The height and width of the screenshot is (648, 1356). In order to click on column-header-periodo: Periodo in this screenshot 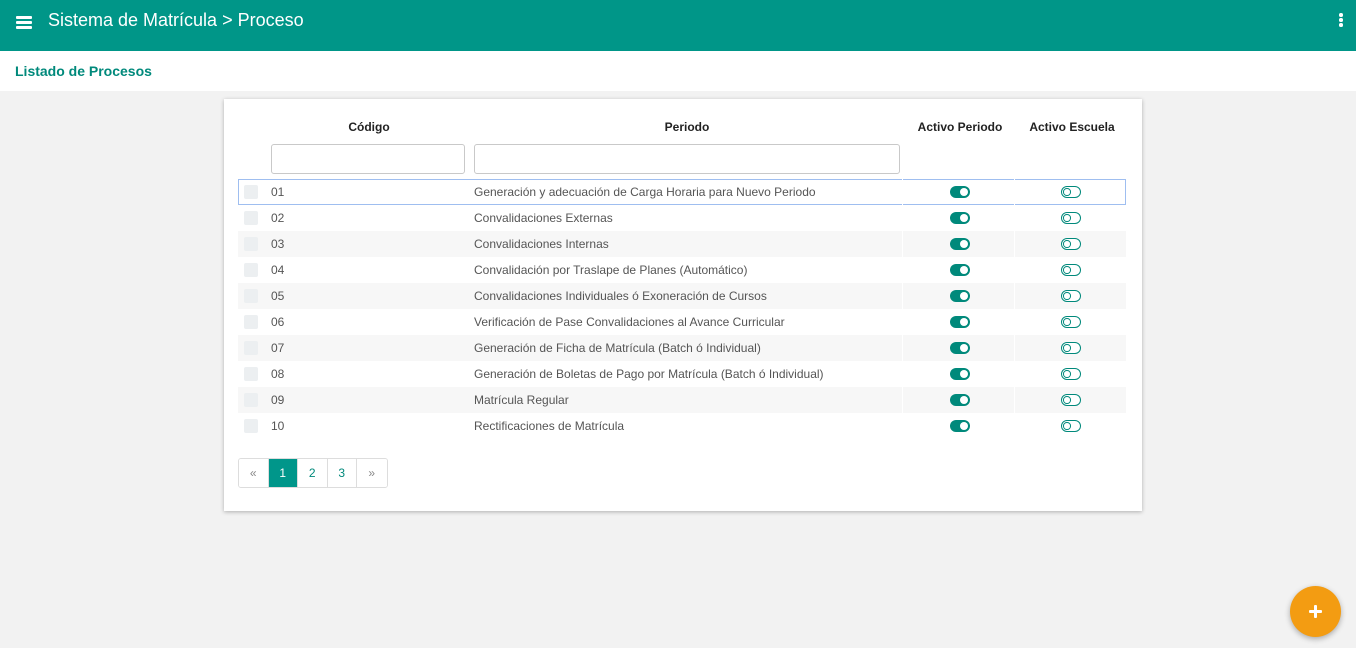, I will do `click(687, 127)`.